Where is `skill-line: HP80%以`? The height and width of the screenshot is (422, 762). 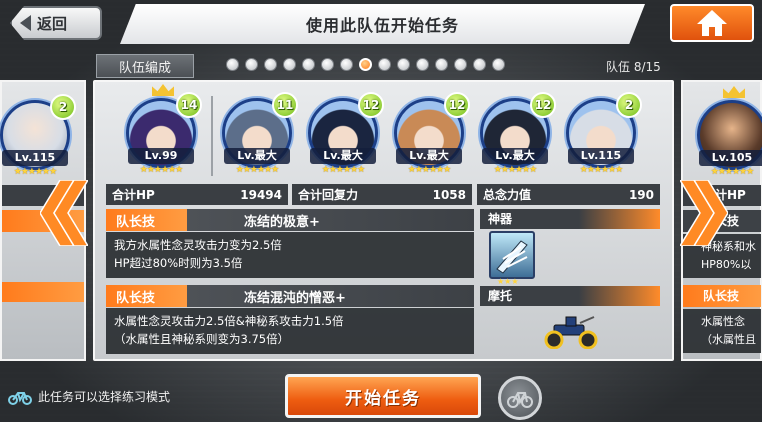
skill-line: HP80%以 is located at coordinates (726, 264).